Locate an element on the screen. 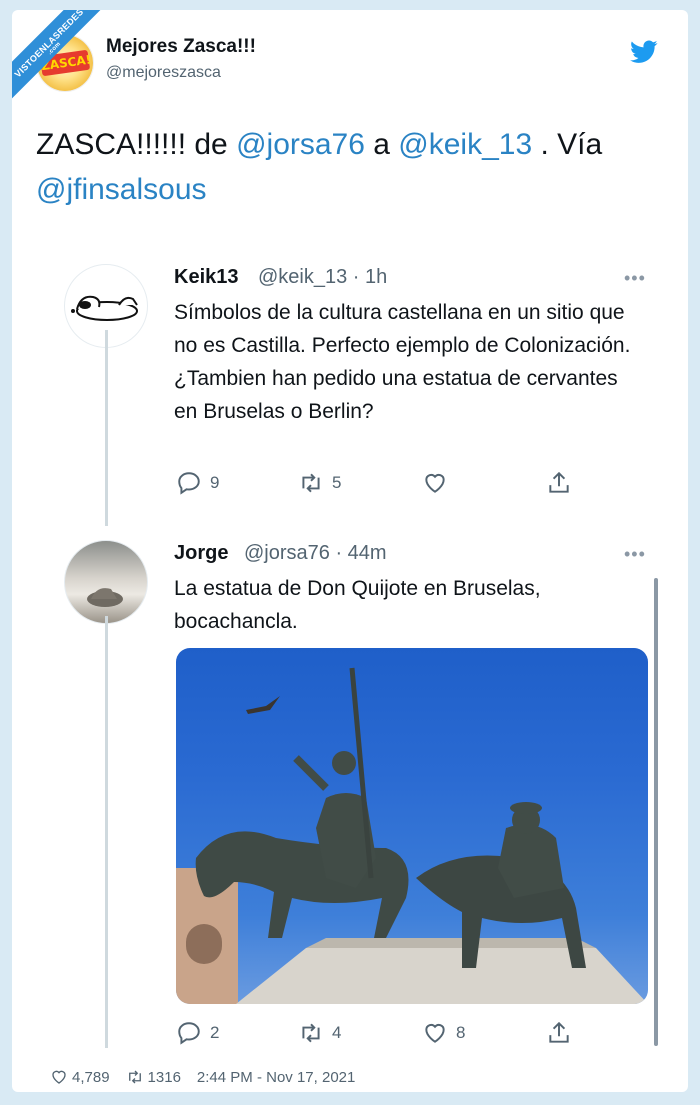  reply-button: 2 is located at coordinates (197, 1033).